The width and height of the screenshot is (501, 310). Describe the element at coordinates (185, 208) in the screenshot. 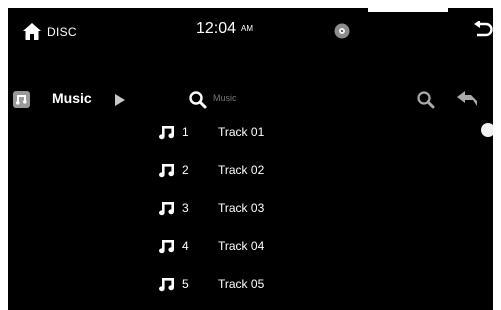

I see `track-number: 3` at that location.